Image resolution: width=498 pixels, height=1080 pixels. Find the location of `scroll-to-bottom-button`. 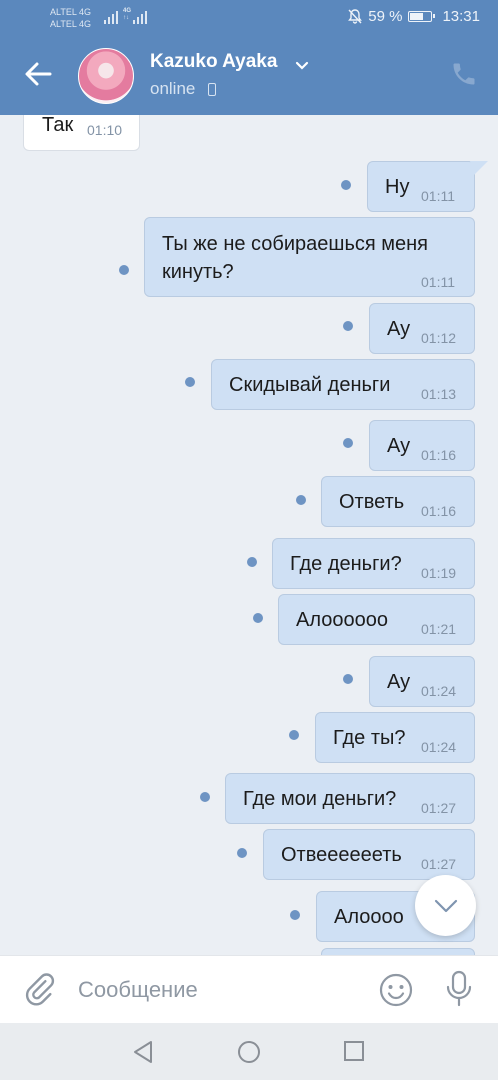

scroll-to-bottom-button is located at coordinates (445, 905).